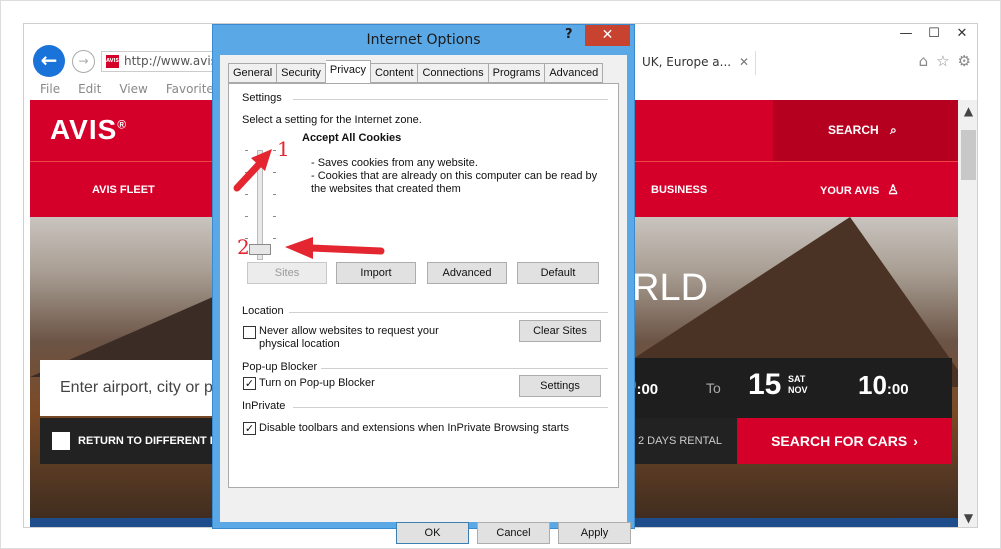 This screenshot has height=549, width=1001. I want to click on default-button: Default, so click(558, 273).